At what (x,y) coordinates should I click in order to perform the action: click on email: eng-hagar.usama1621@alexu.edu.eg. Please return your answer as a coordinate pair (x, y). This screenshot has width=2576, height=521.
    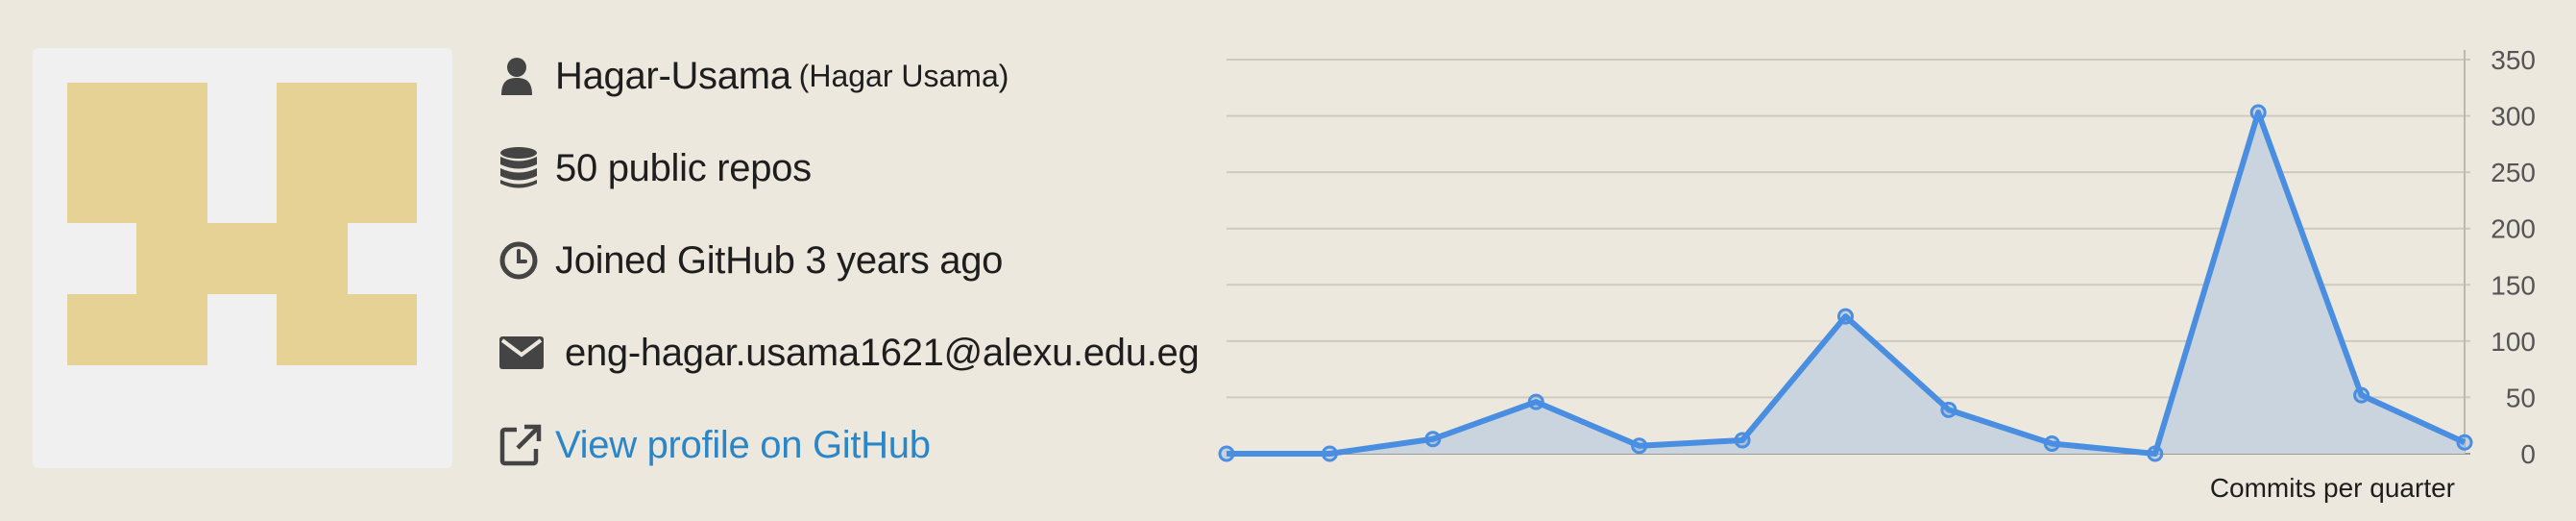
    Looking at the image, I should click on (883, 353).